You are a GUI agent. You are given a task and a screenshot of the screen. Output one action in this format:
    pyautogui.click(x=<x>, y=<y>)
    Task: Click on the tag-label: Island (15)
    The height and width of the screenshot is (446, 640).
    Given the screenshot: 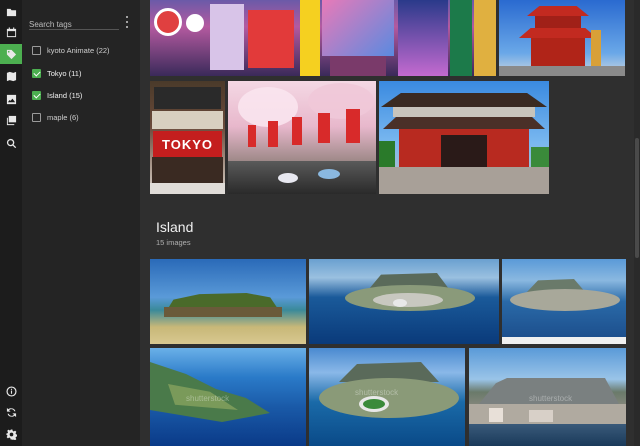 What is the action you would take?
    pyautogui.click(x=65, y=95)
    